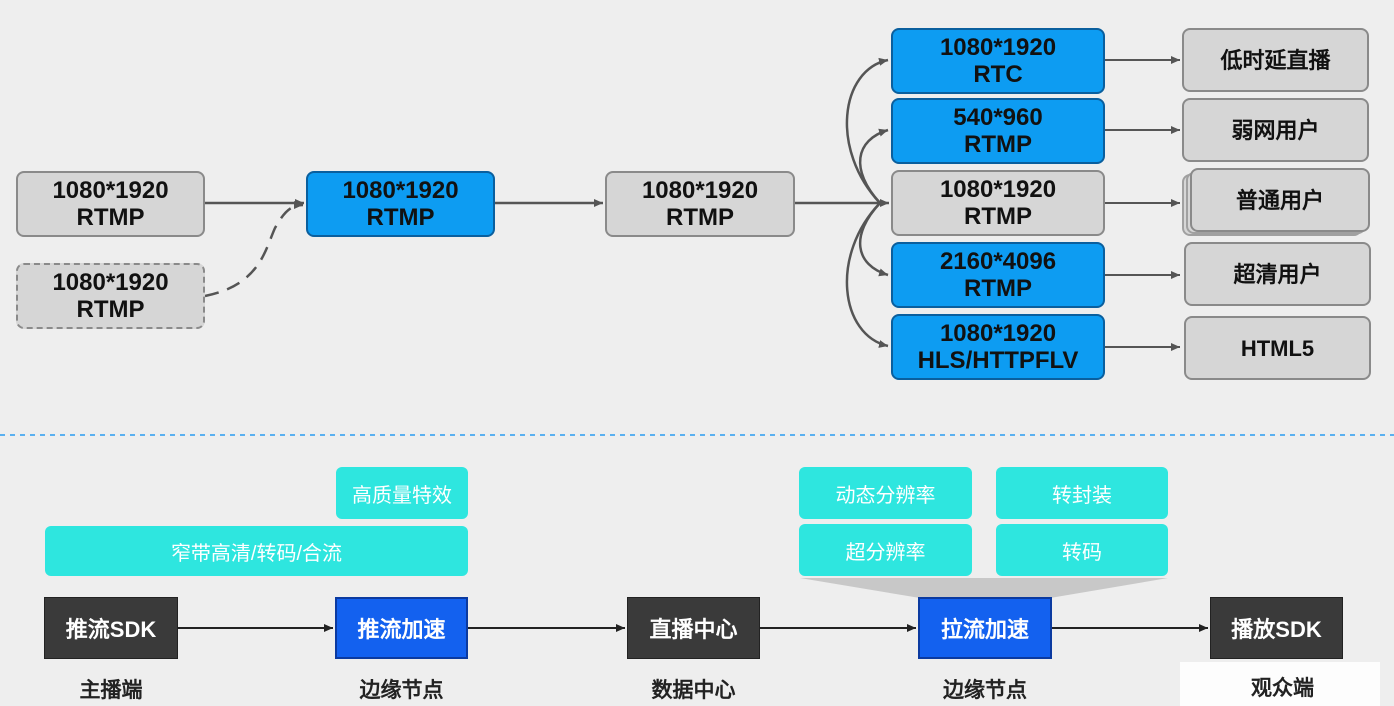 The image size is (1394, 706). I want to click on protocol-label: HLS/HTTPFLV, so click(998, 360).